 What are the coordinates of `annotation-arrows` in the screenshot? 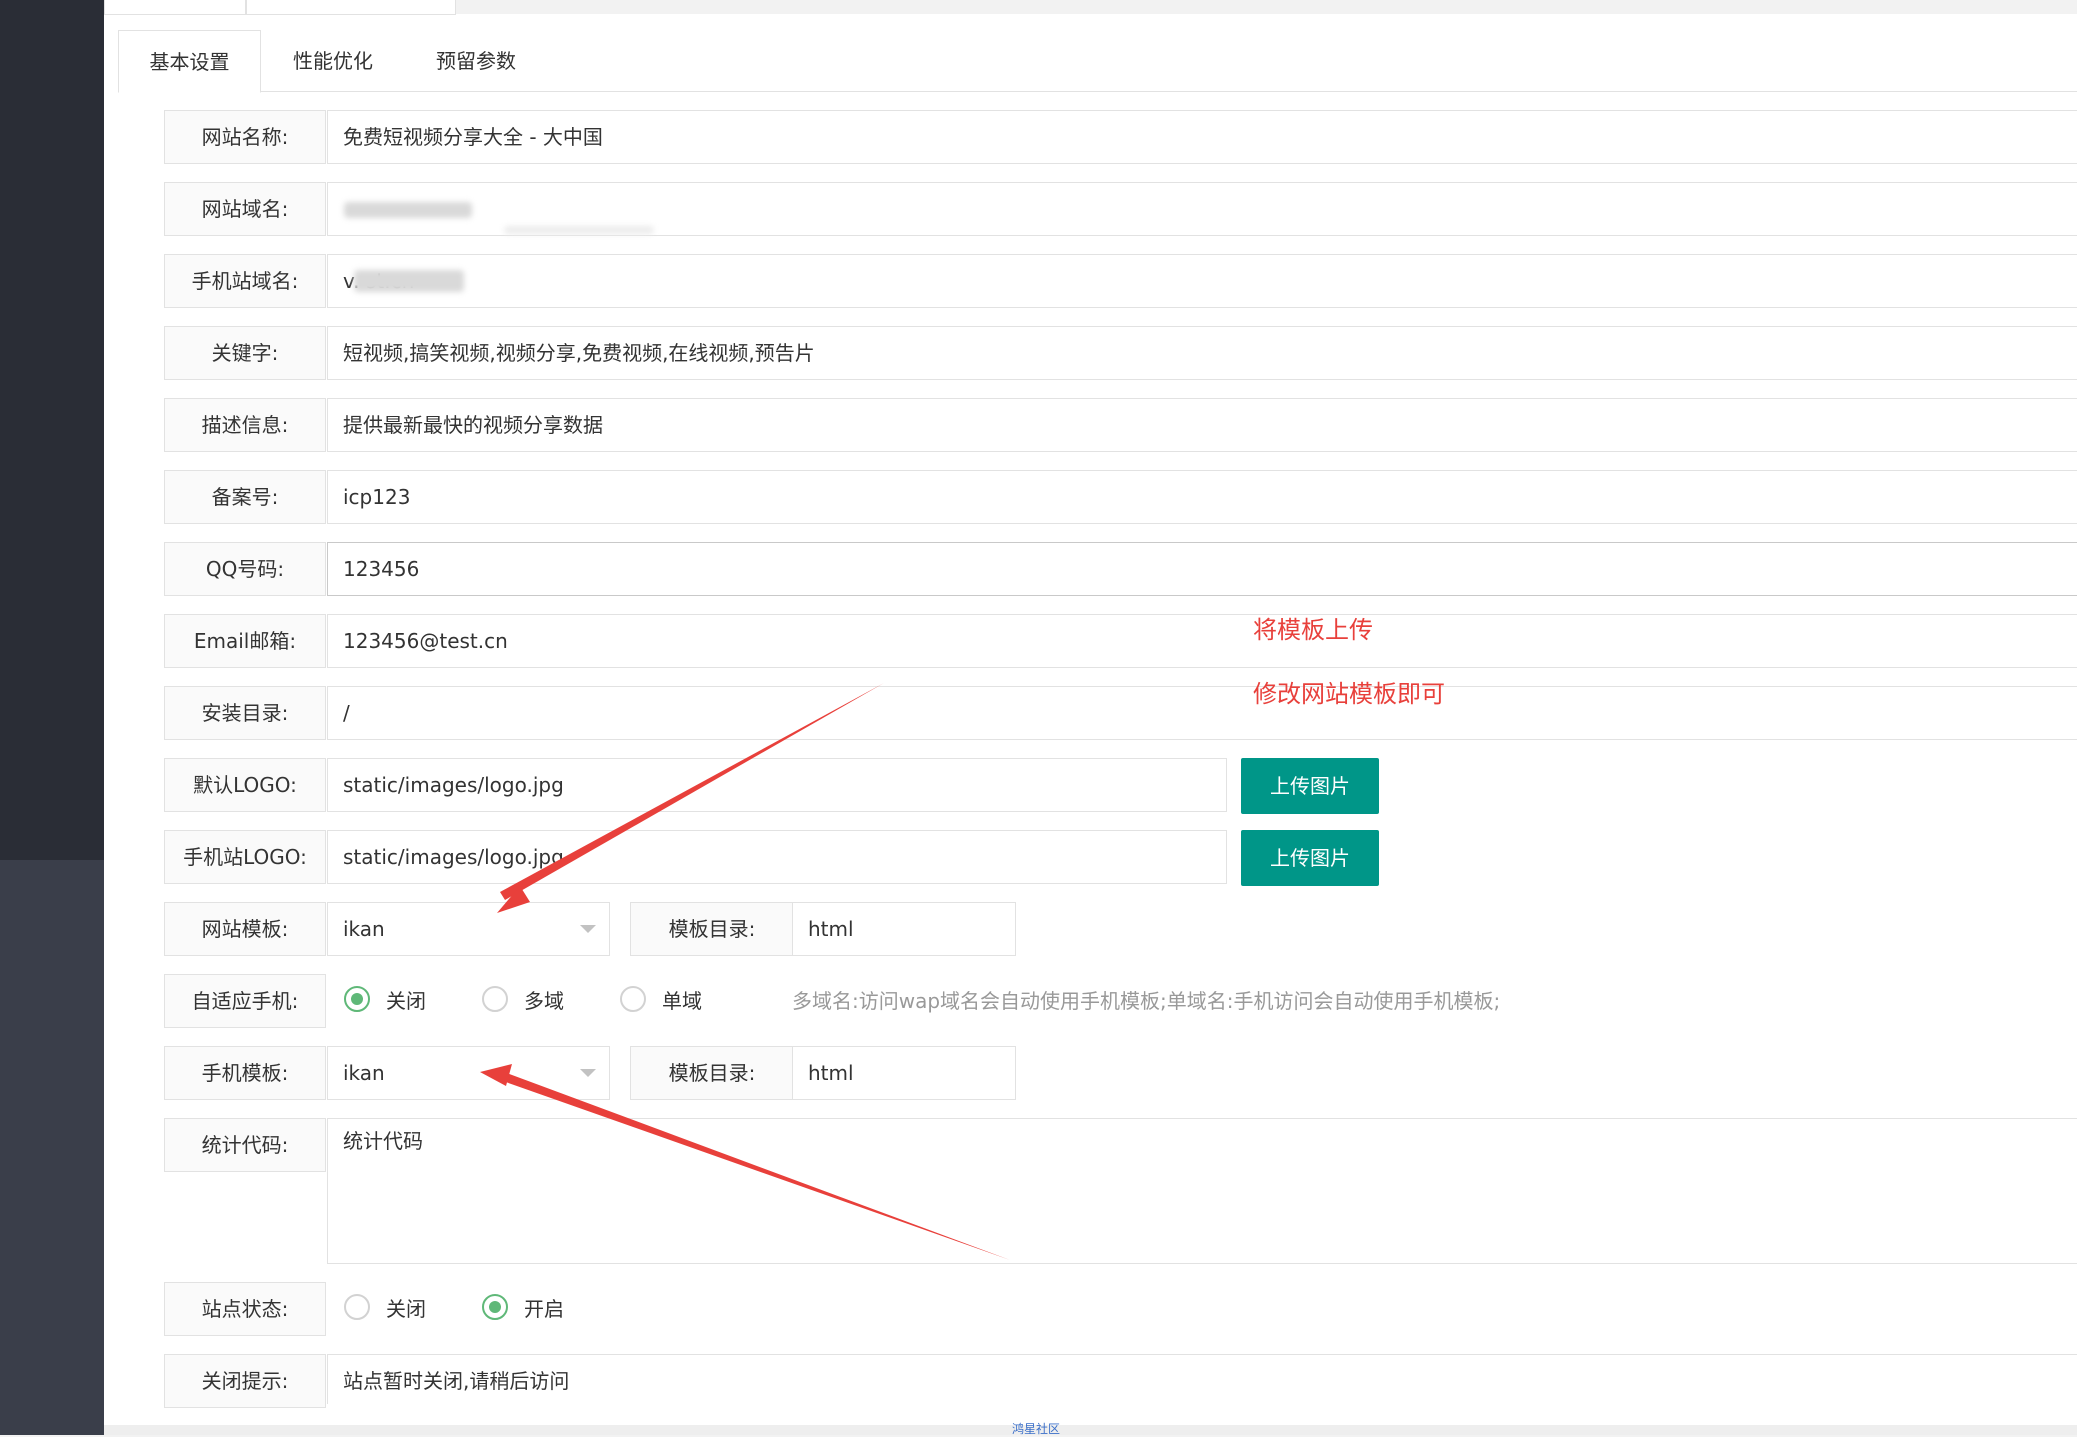 It's located at (745, 971).